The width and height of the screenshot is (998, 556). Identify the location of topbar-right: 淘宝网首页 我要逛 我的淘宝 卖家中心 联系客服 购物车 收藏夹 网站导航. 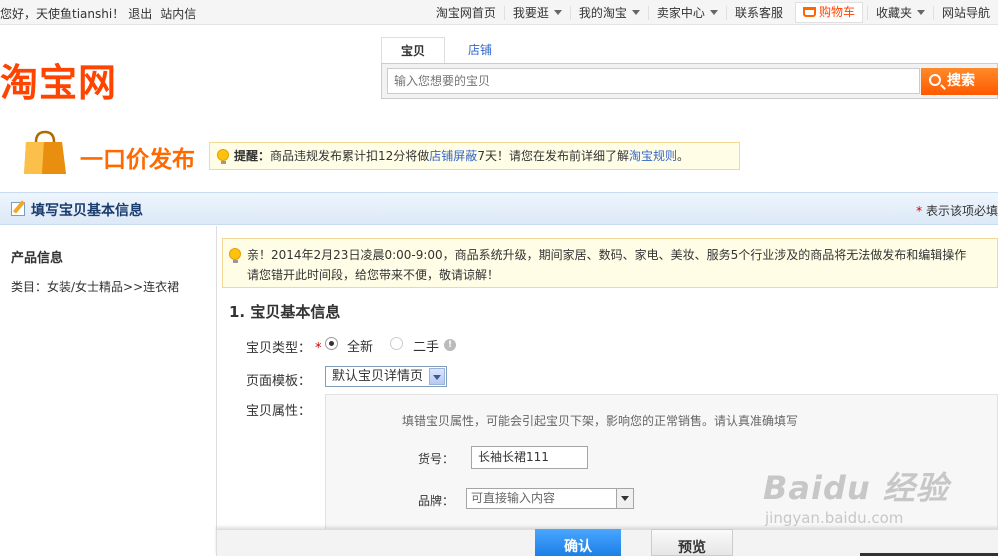
(713, 12).